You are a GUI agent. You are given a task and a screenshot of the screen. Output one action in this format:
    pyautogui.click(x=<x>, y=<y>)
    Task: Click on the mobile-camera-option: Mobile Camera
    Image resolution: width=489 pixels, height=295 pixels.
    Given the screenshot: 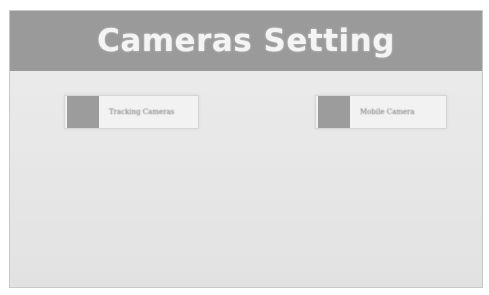 What is the action you would take?
    pyautogui.click(x=381, y=112)
    